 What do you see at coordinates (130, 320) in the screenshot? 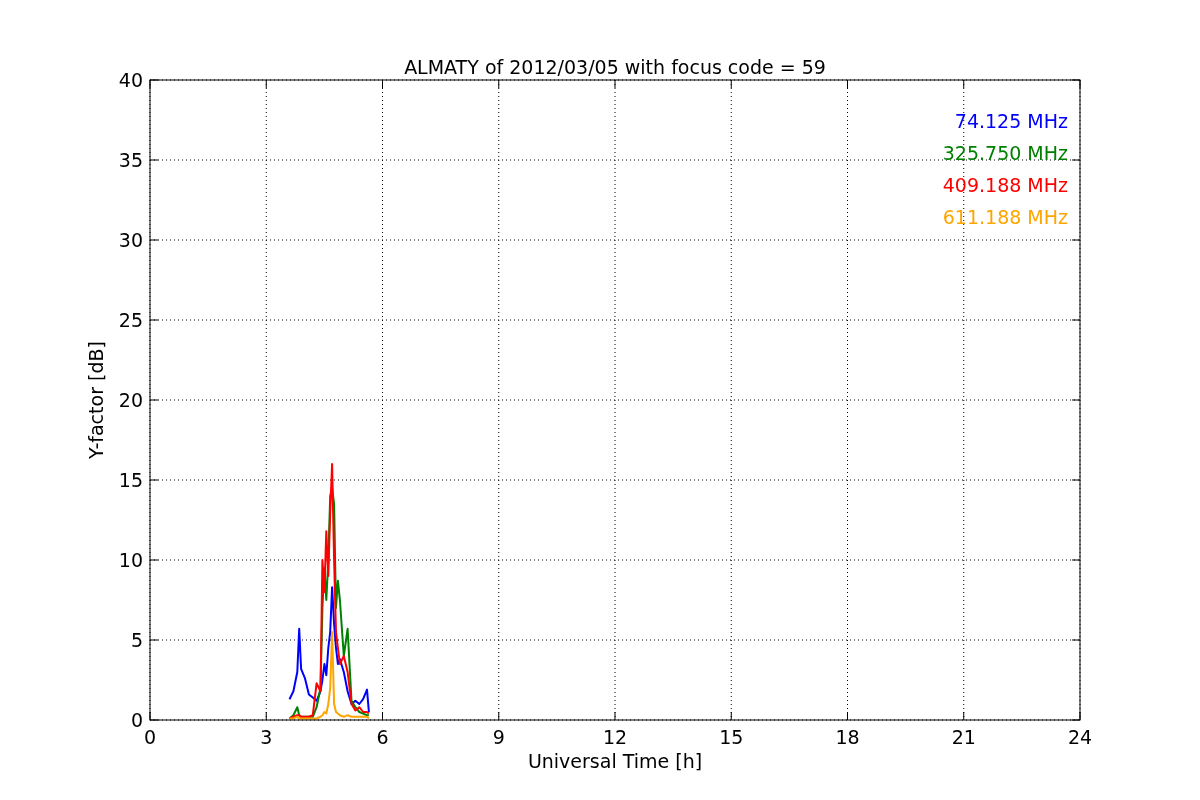
I see `y-tick-label: 25` at bounding box center [130, 320].